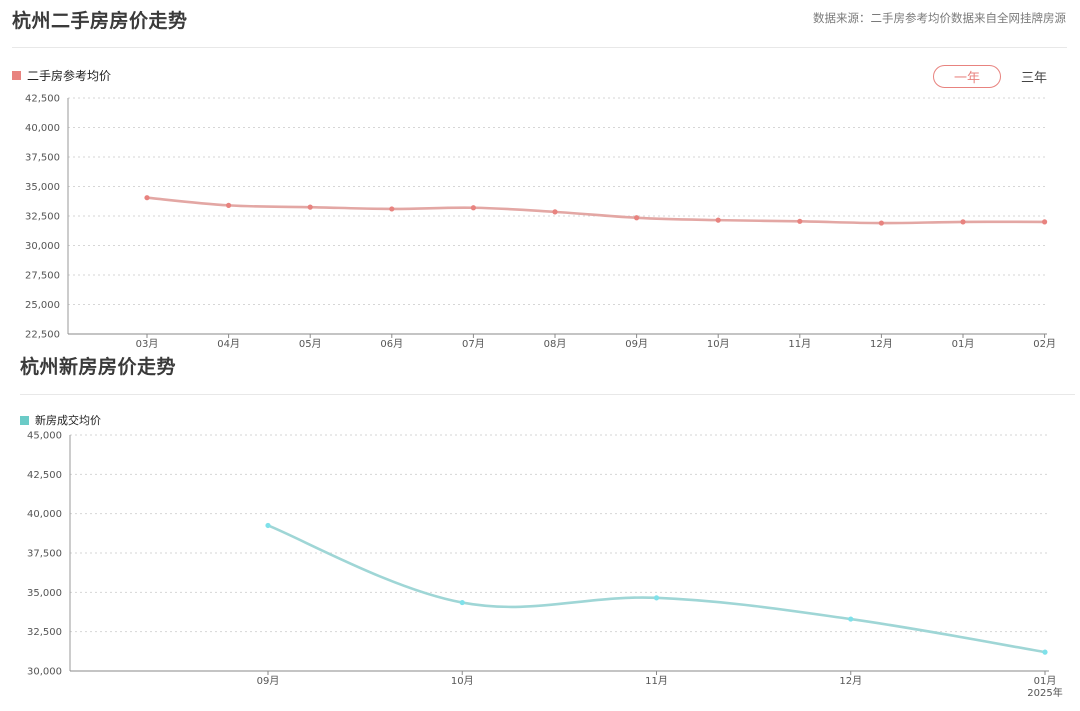  Describe the element at coordinates (656, 589) in the screenshot. I see `newhouse-series-line` at that location.